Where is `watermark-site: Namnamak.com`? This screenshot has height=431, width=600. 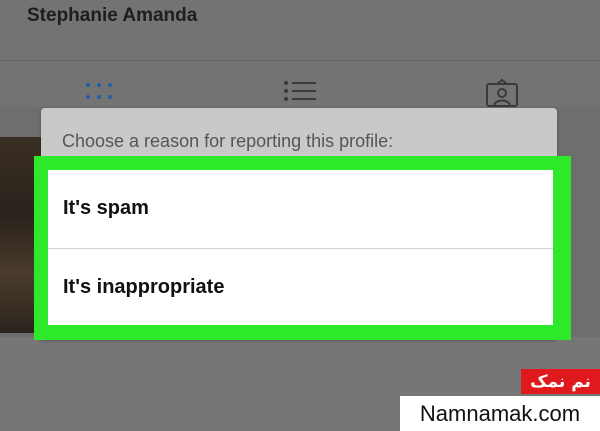
watermark-site: Namnamak.com is located at coordinates (500, 413).